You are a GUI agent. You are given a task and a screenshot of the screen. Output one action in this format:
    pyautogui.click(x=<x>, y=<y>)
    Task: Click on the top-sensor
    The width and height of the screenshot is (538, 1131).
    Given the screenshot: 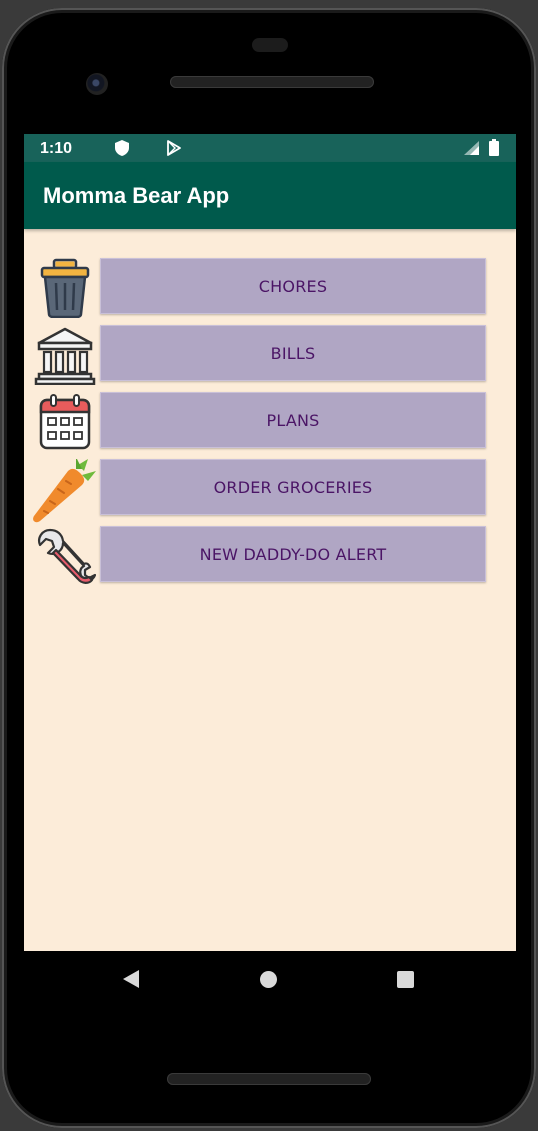 What is the action you would take?
    pyautogui.click(x=270, y=45)
    